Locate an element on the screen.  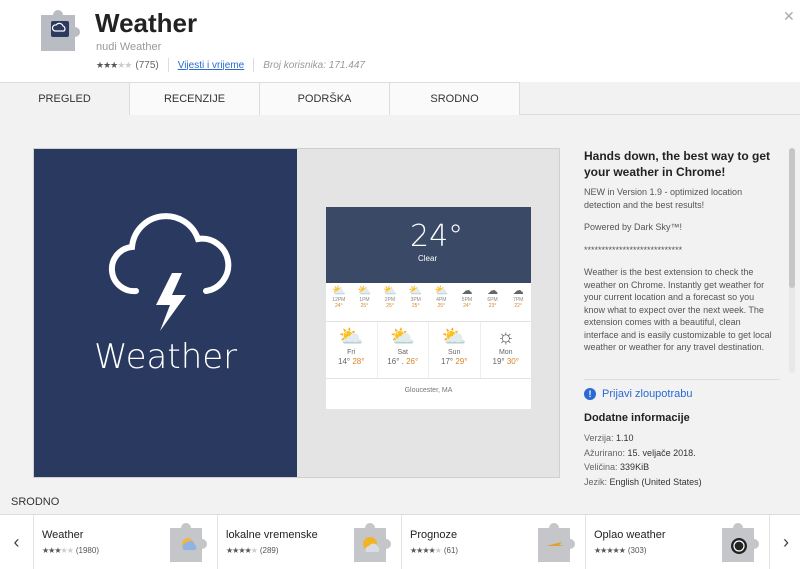
related-item-name: lokalne vremenske is located at coordinates (272, 535).